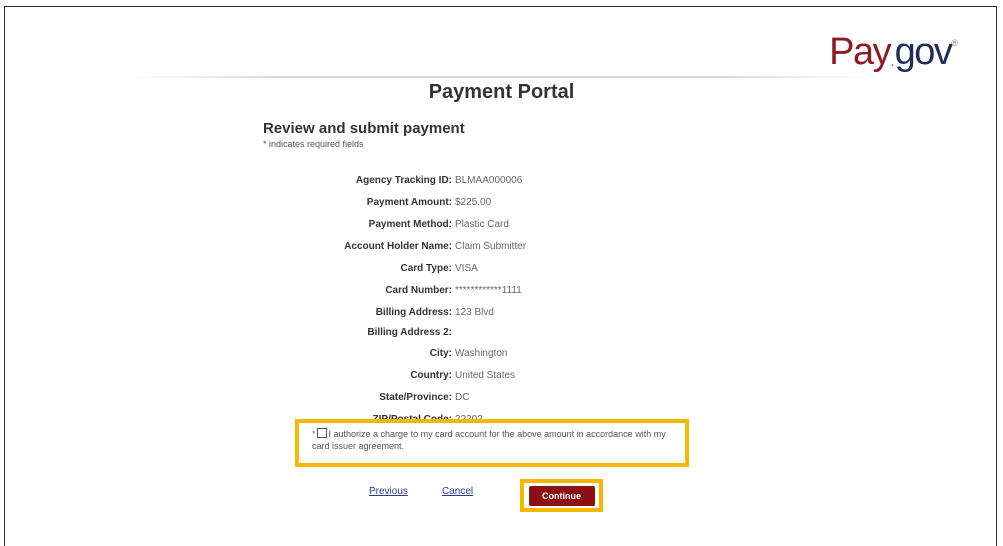  Describe the element at coordinates (418, 290) in the screenshot. I see `field-label: Card Number:` at that location.